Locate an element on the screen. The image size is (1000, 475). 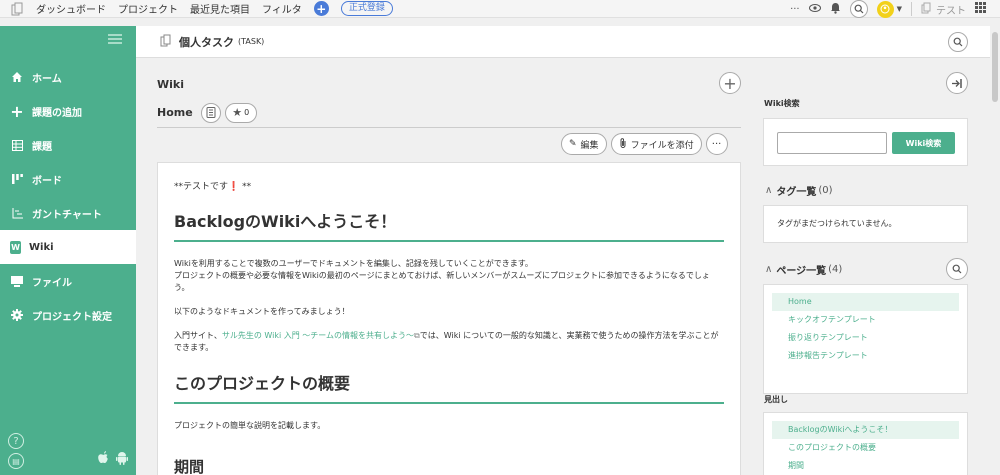
tags-label: タグ一覧 is located at coordinates (796, 192).